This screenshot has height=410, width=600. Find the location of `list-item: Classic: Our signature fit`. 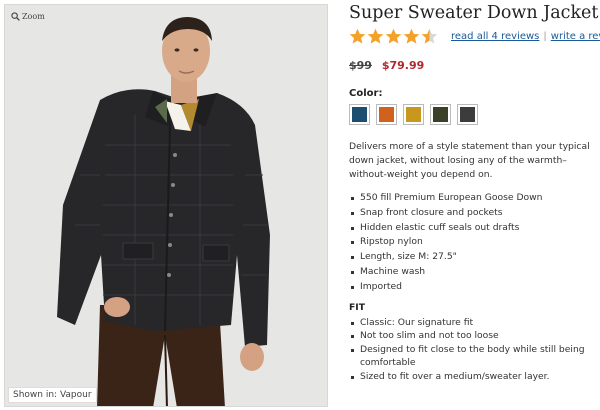

list-item: Classic: Our signature fit is located at coordinates (474, 323).